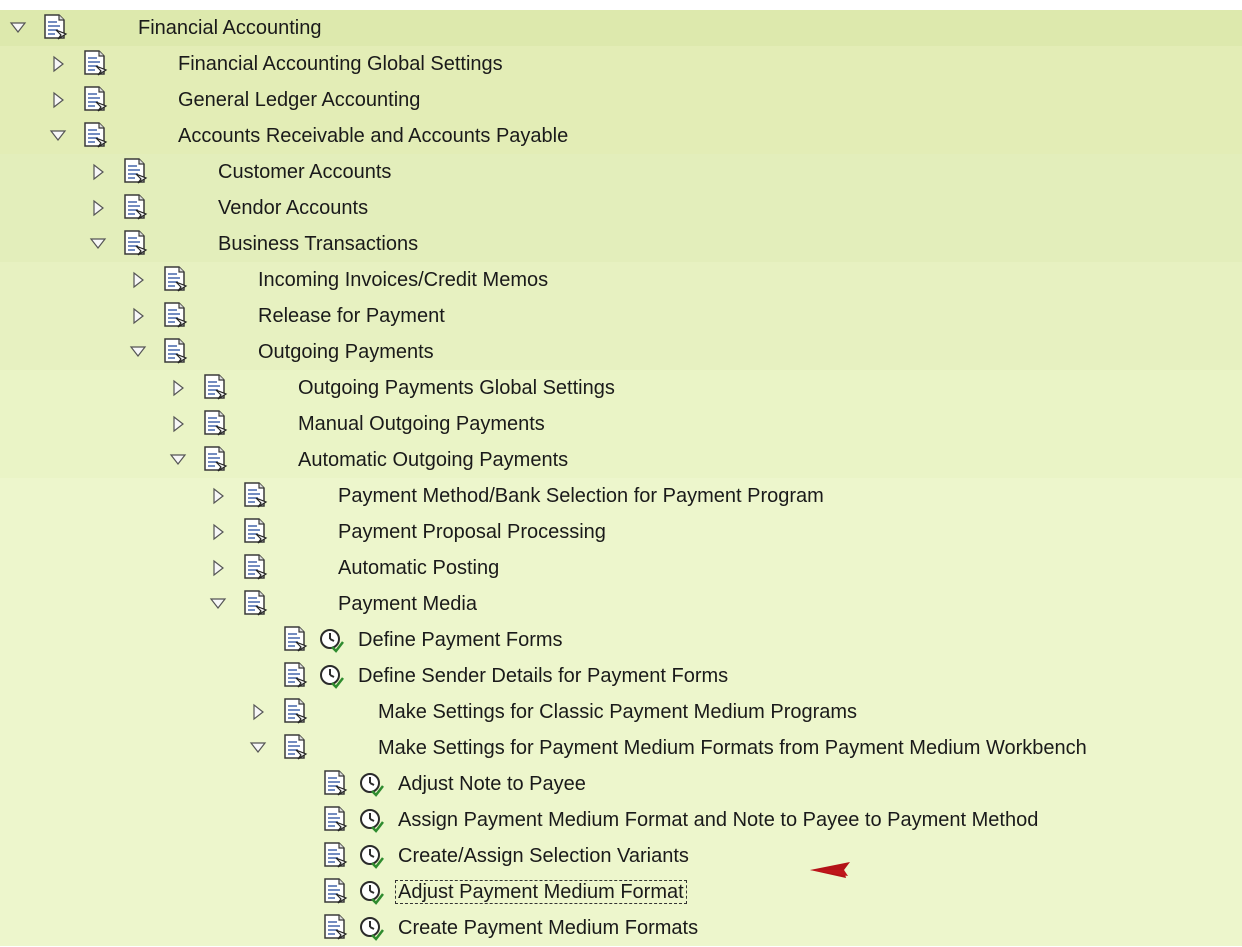 The width and height of the screenshot is (1242, 947). What do you see at coordinates (304, 172) in the screenshot?
I see `tree-node-label: Customer Accounts` at bounding box center [304, 172].